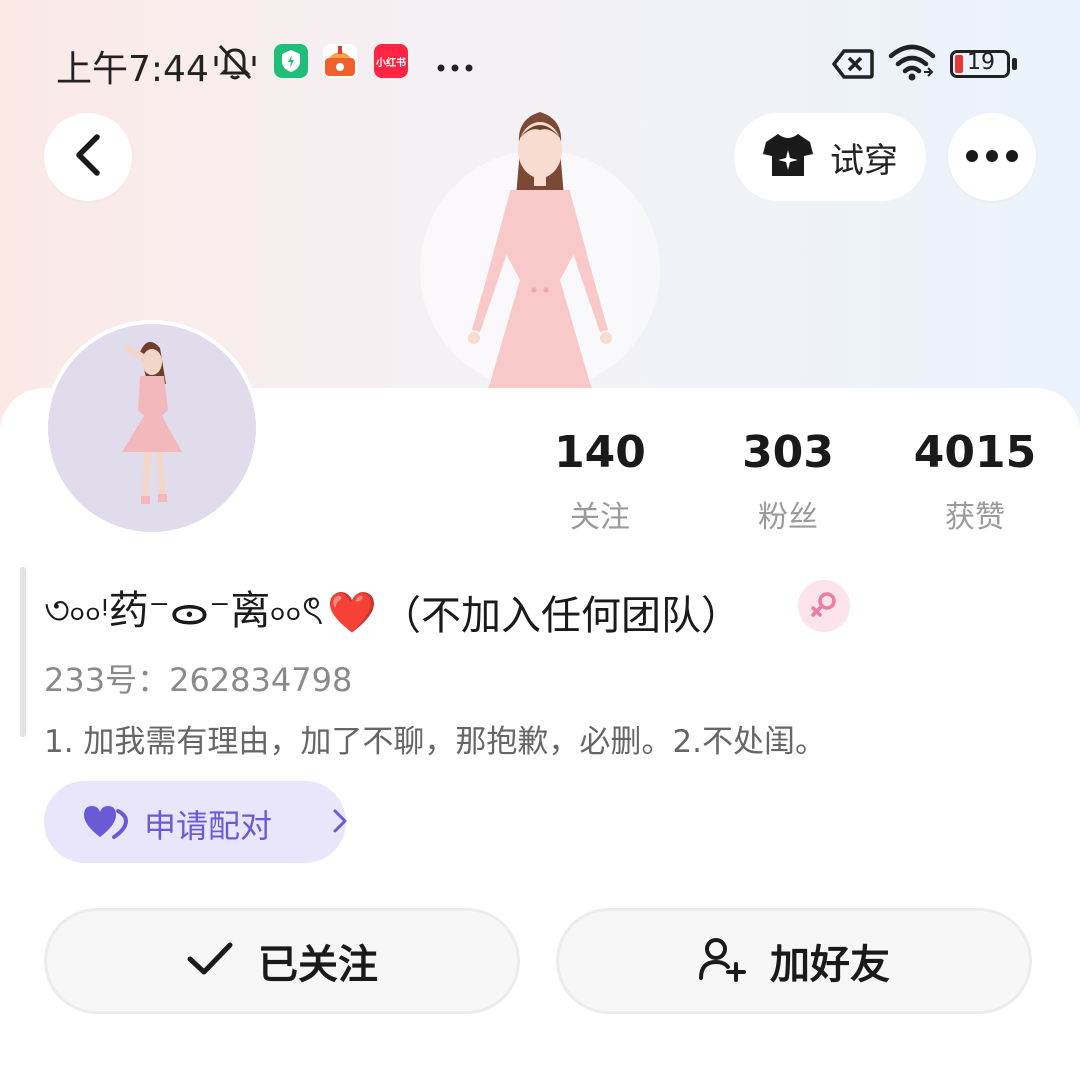 This screenshot has width=1080, height=1088. What do you see at coordinates (318, 965) in the screenshot?
I see `following-button-label: 已关注` at bounding box center [318, 965].